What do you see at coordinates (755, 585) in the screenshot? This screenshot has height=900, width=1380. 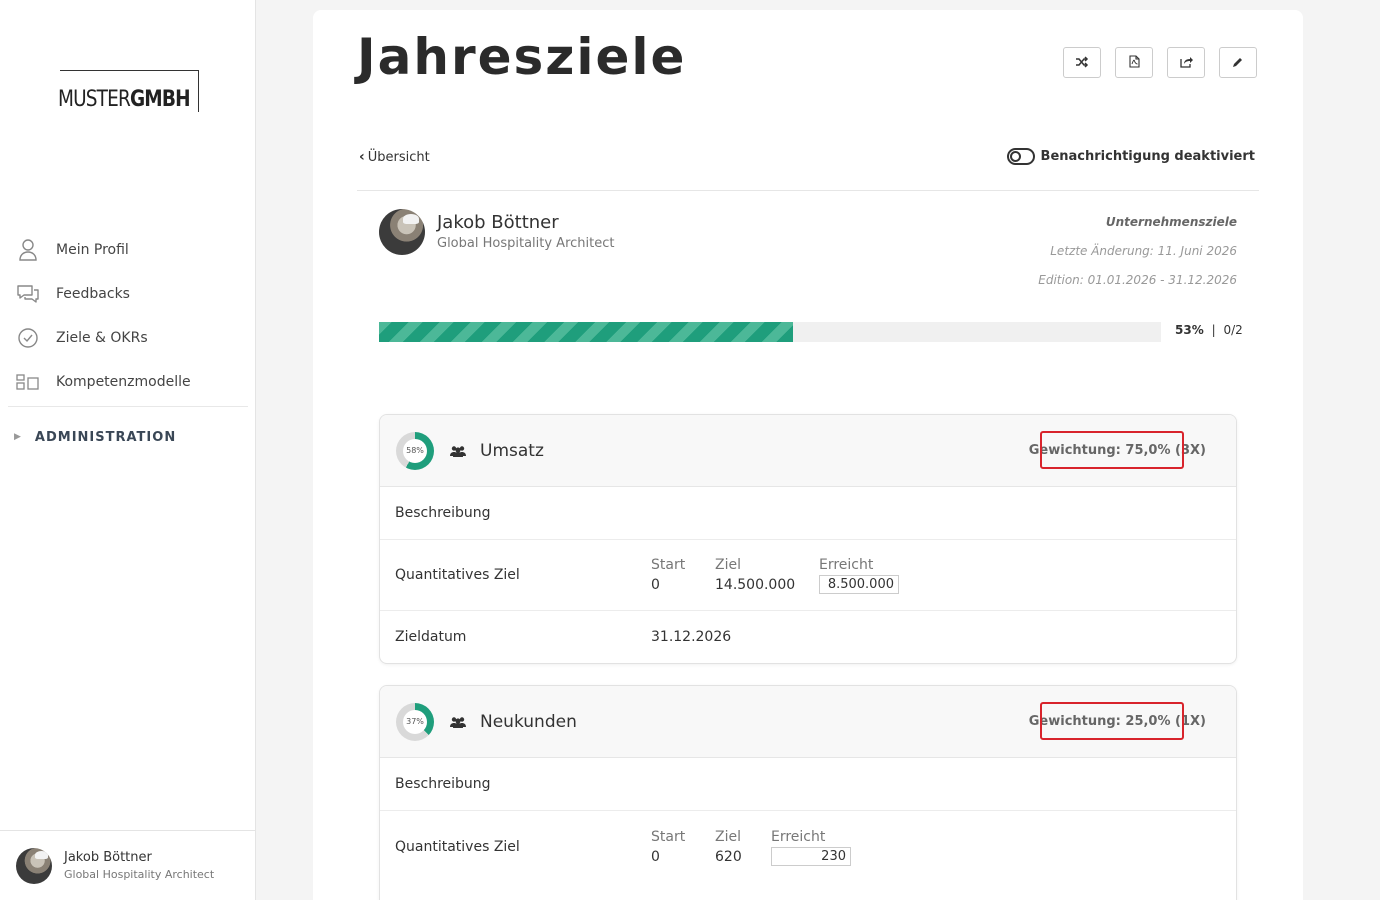 I see `target-value: 14.500.000` at bounding box center [755, 585].